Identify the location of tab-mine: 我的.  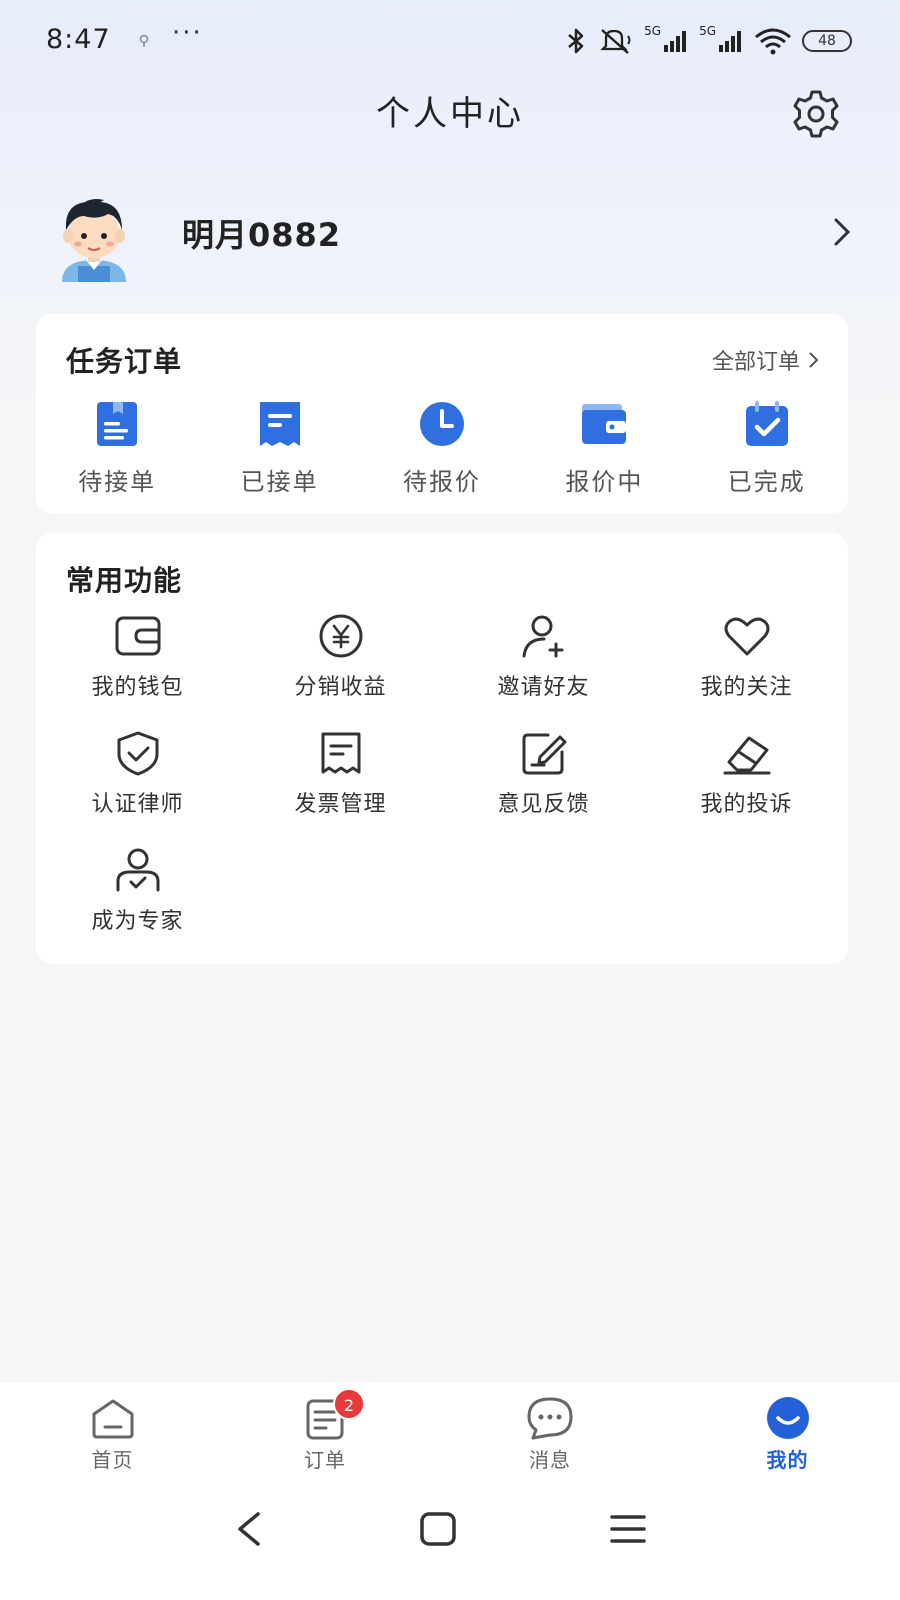
(787, 1432).